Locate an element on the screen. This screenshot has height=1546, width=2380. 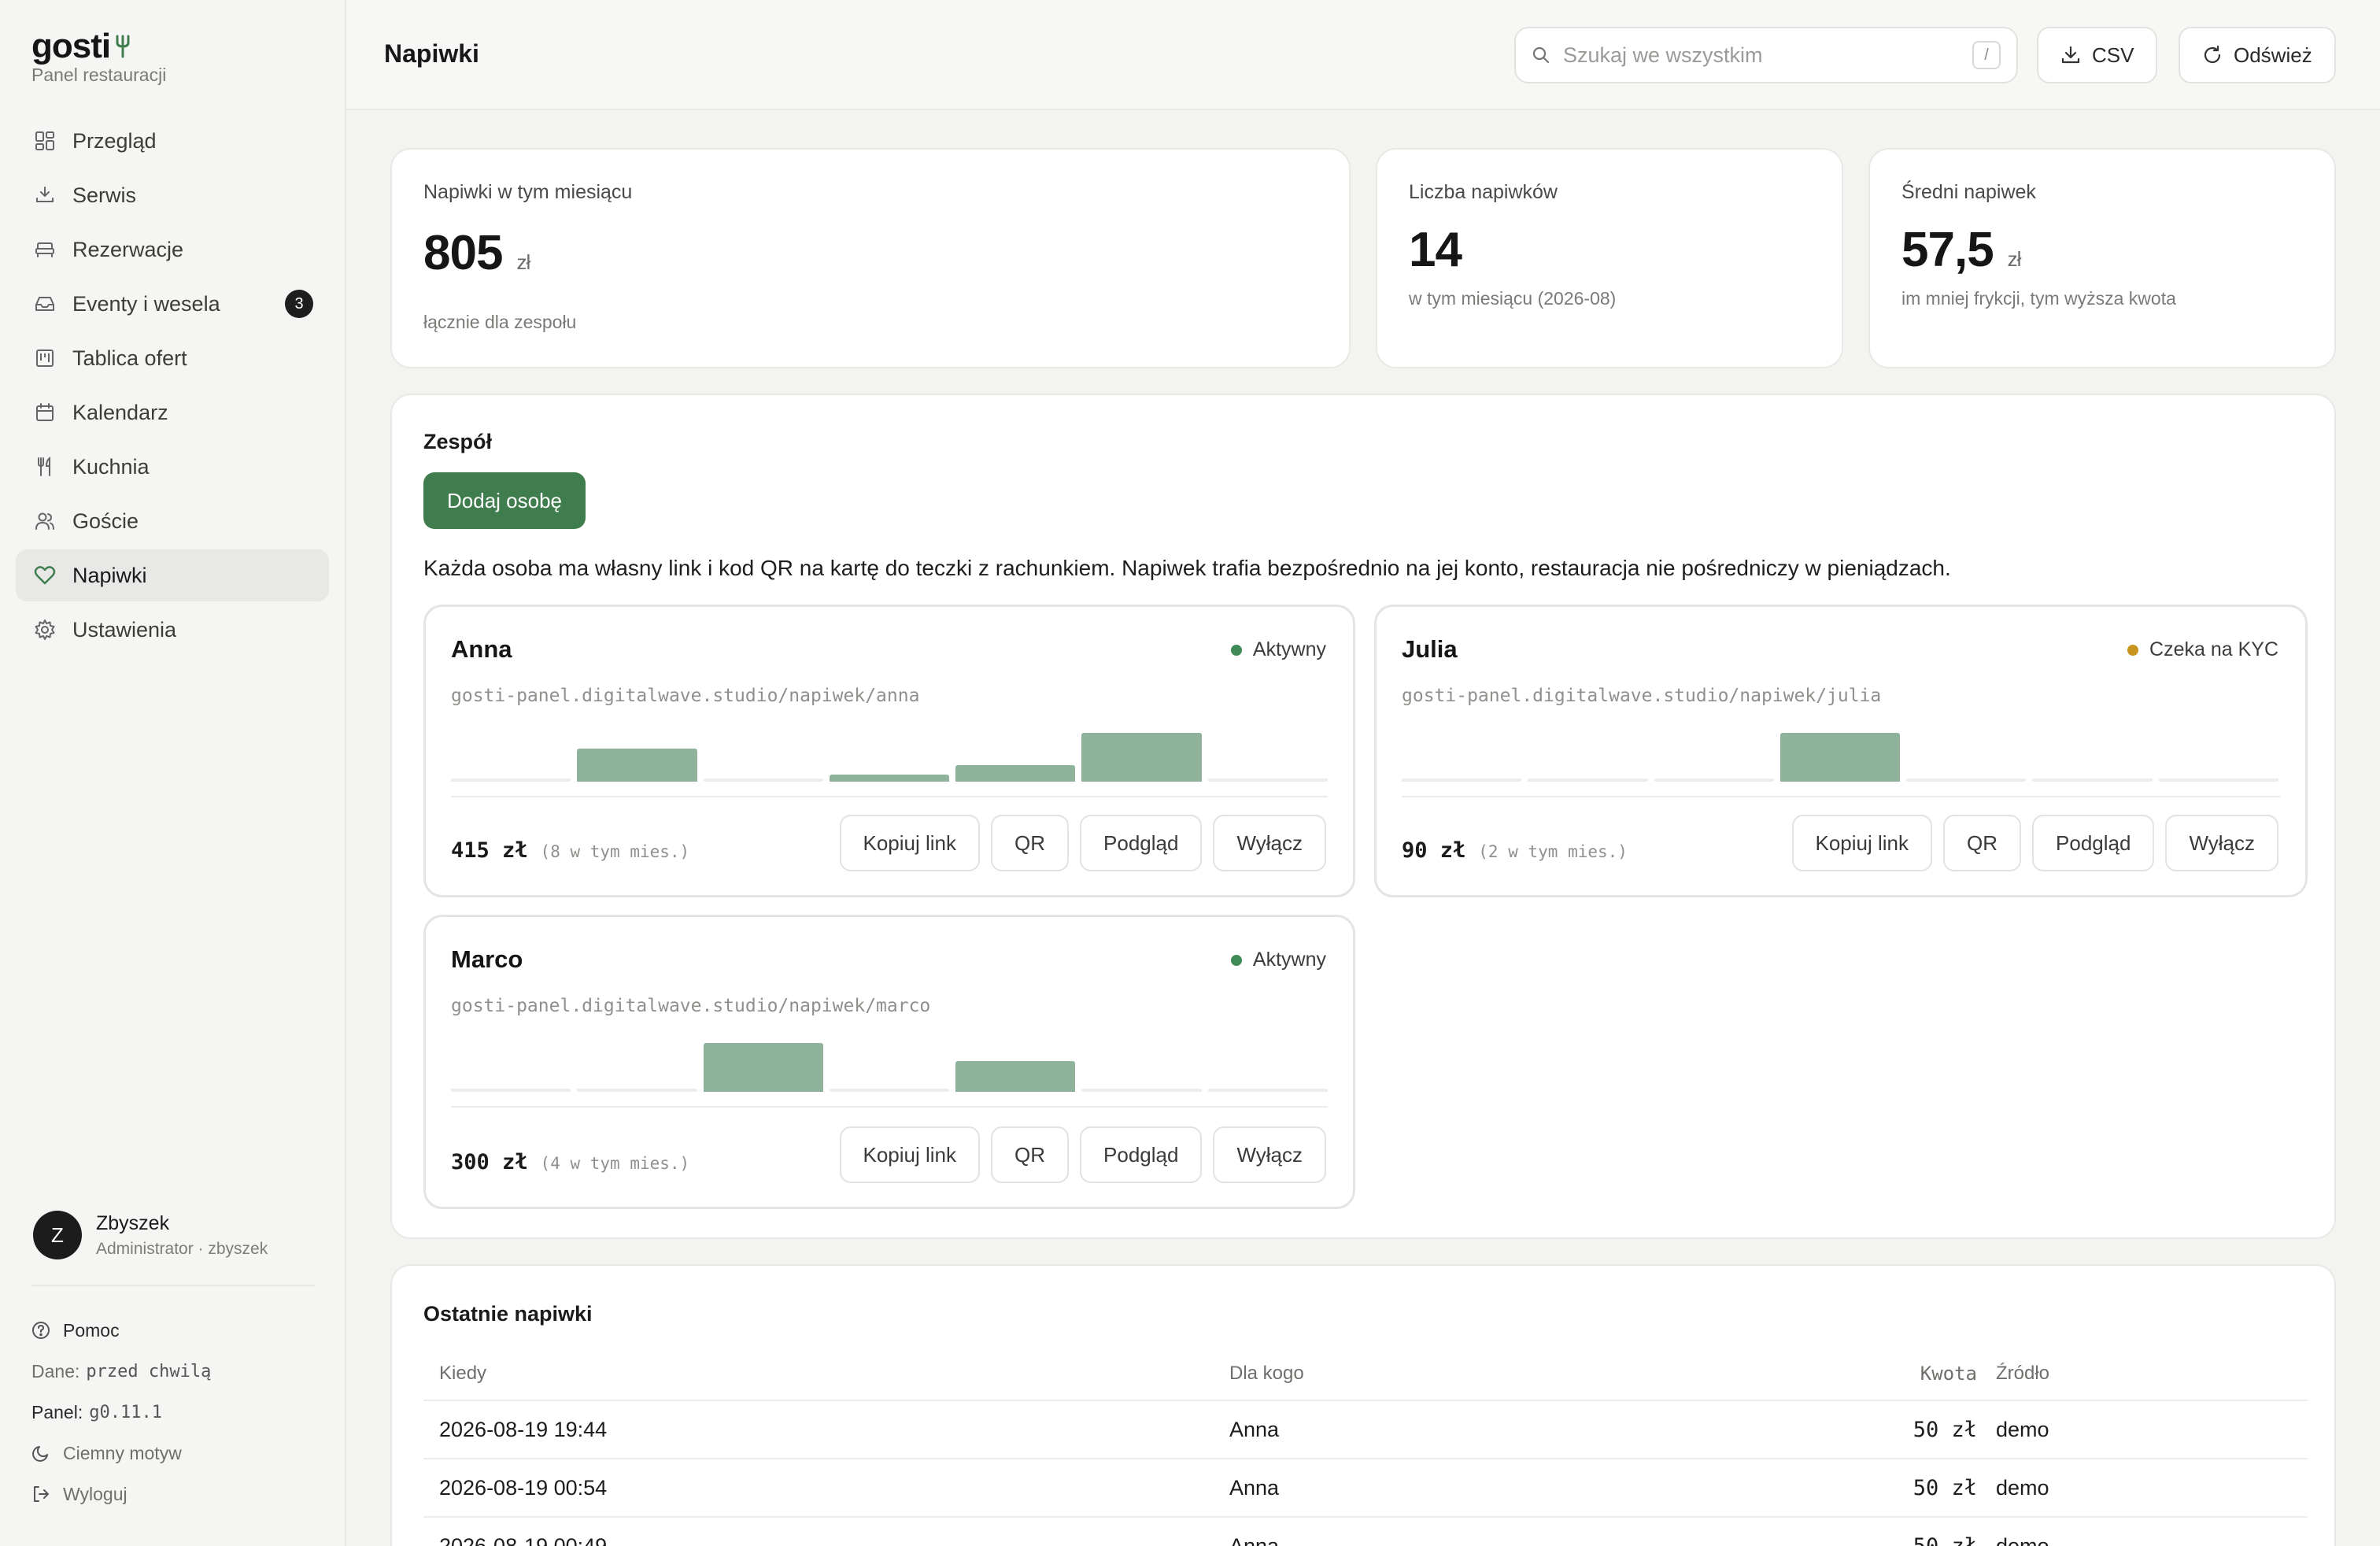
column-header-when: Kiedy is located at coordinates (462, 1374).